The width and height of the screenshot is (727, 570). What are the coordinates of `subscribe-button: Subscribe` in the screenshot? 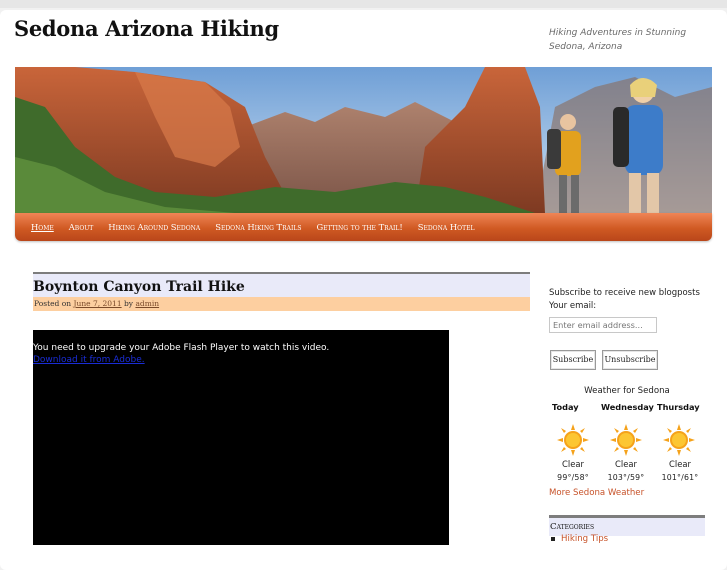 It's located at (573, 360).